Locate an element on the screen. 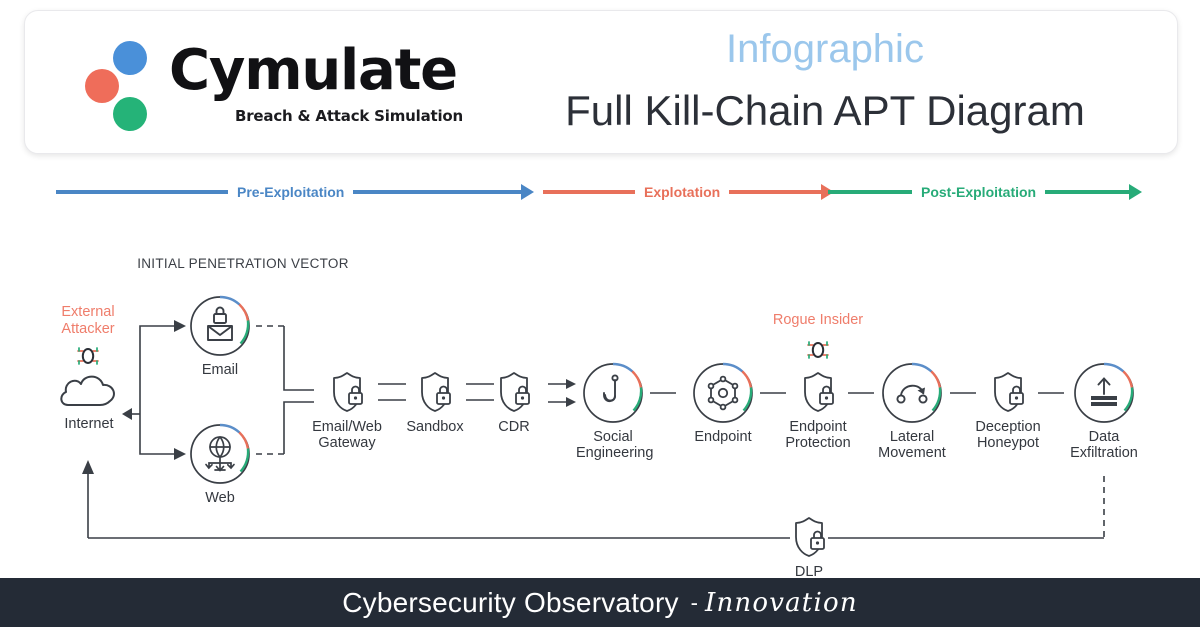 Image resolution: width=1200 pixels, height=627 pixels. node-data-exfiltration: Data Exfiltration is located at coordinates (1104, 412).